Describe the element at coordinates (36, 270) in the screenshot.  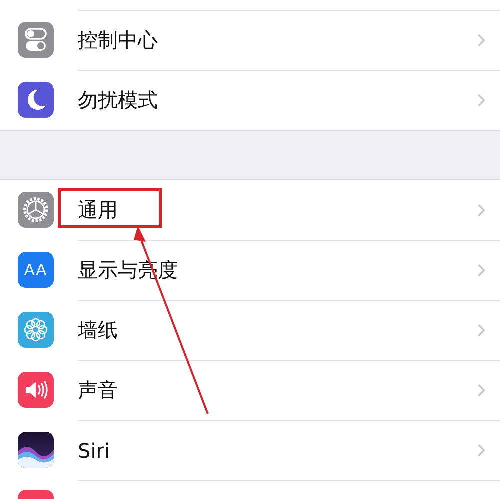
I see `text-size-icon: AA` at that location.